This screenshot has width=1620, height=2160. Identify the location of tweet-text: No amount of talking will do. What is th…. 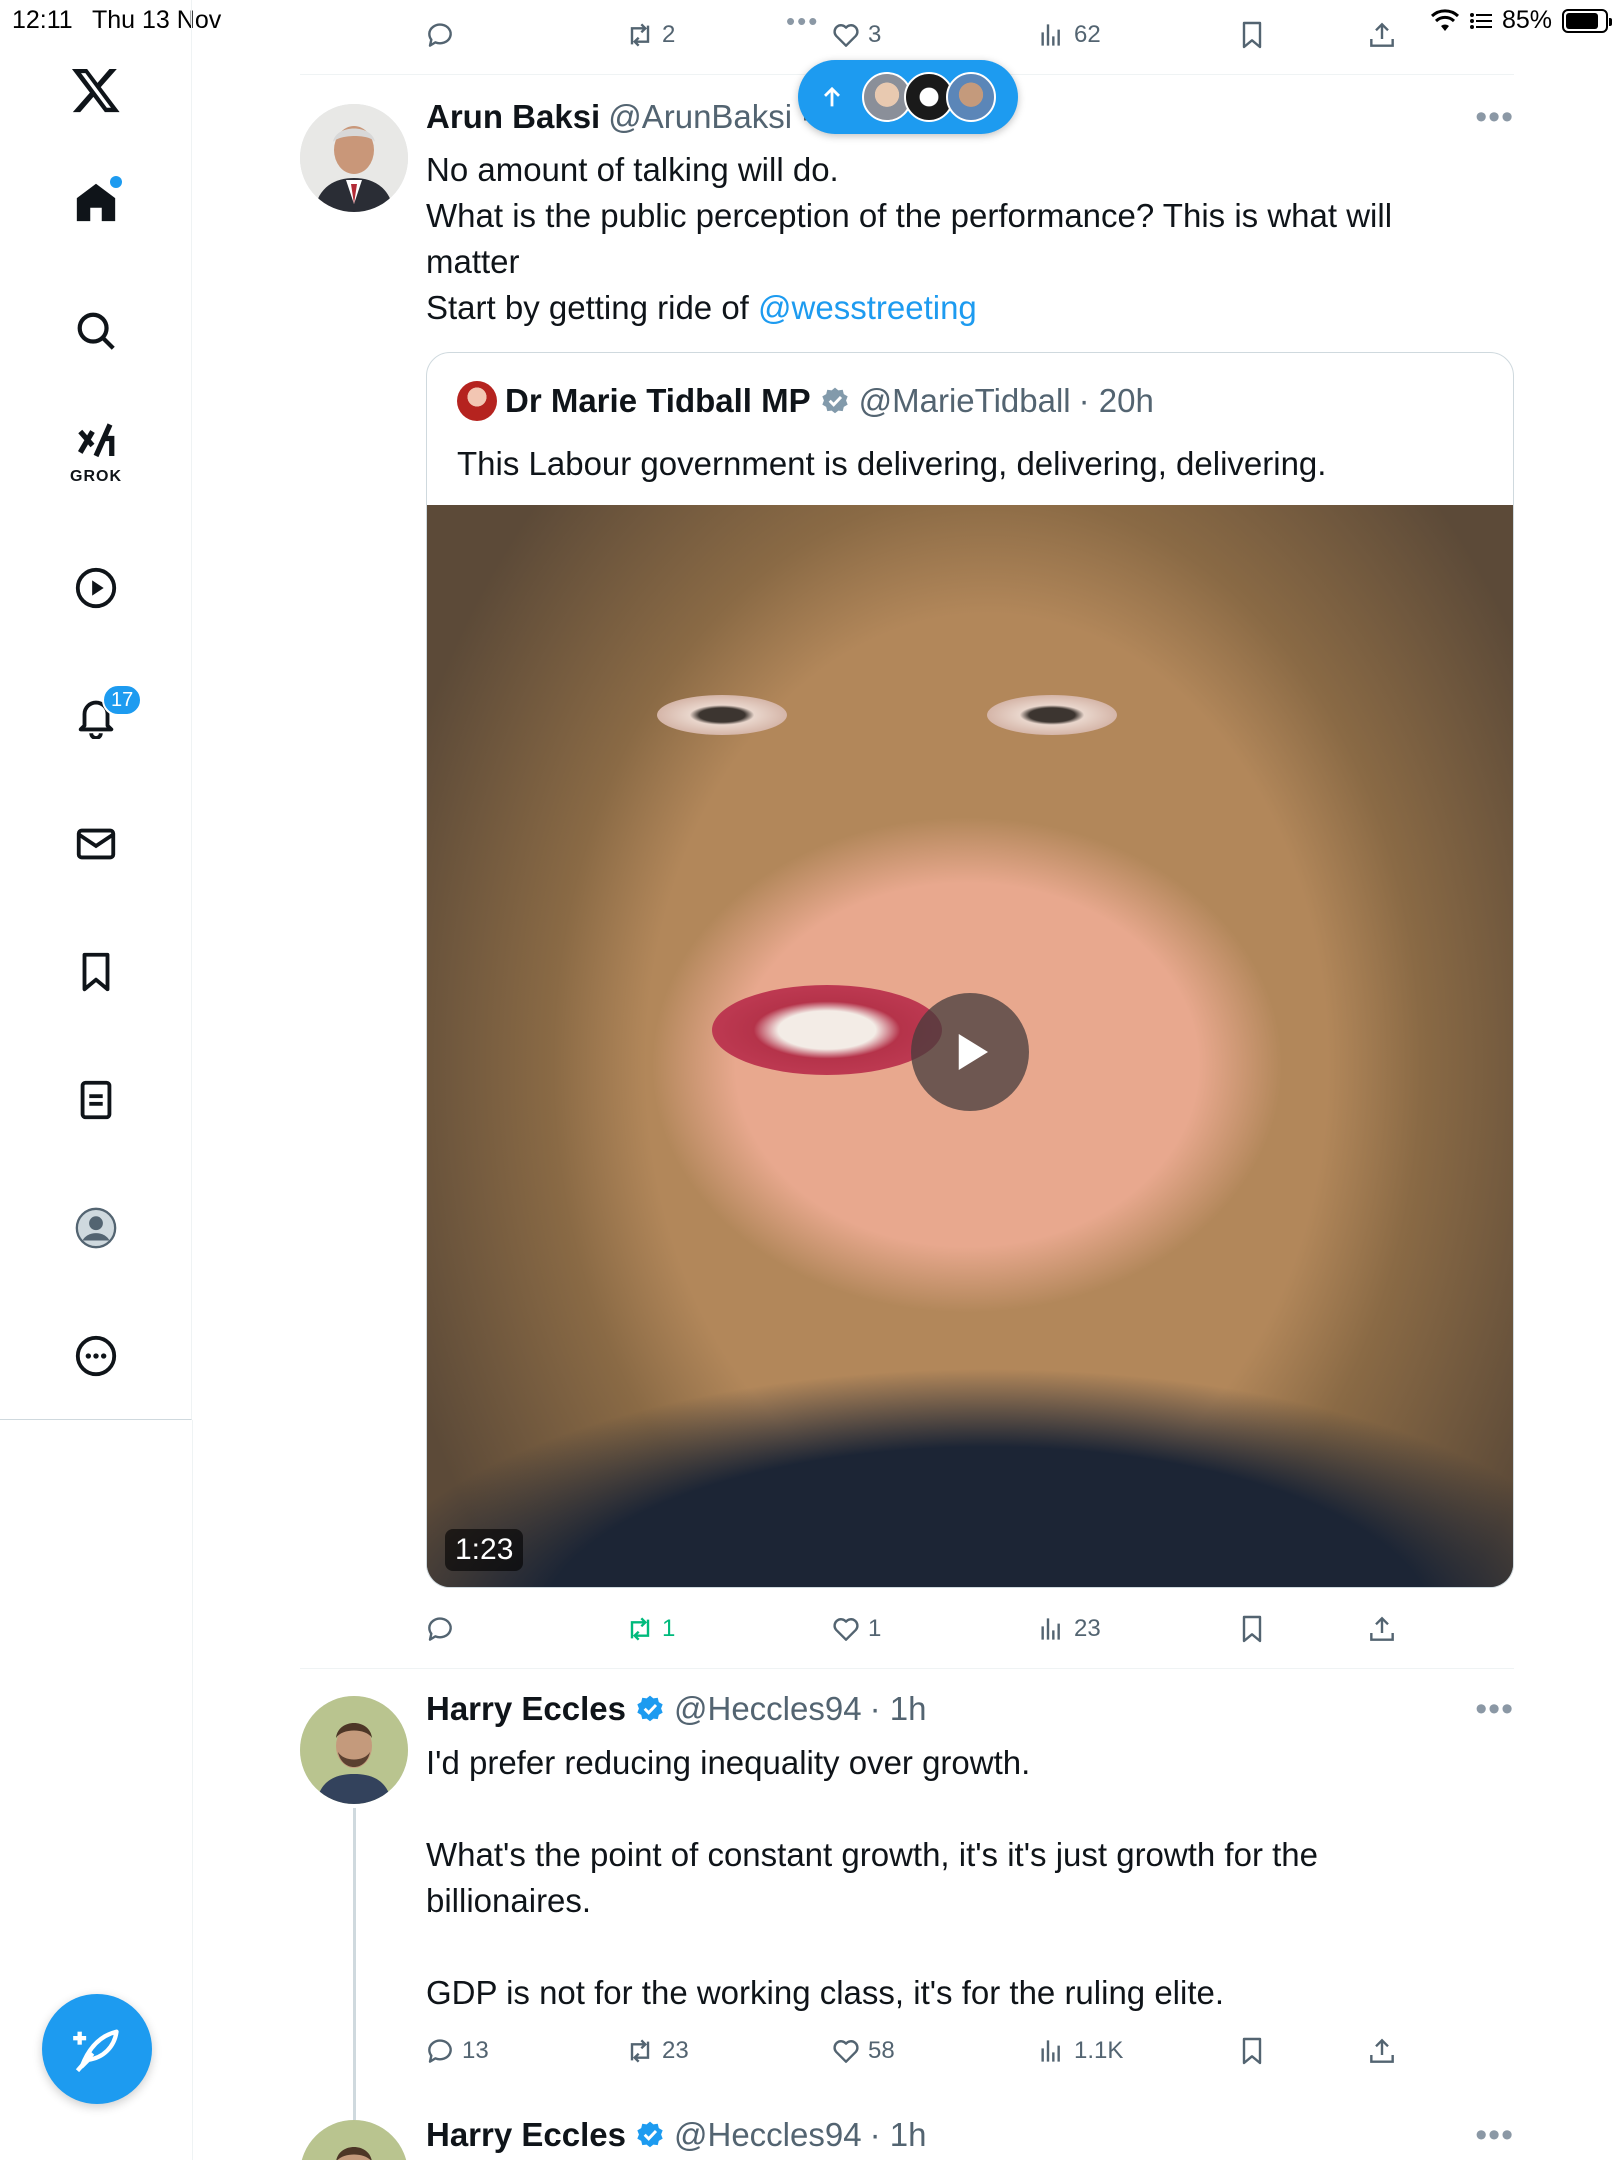
(971, 239).